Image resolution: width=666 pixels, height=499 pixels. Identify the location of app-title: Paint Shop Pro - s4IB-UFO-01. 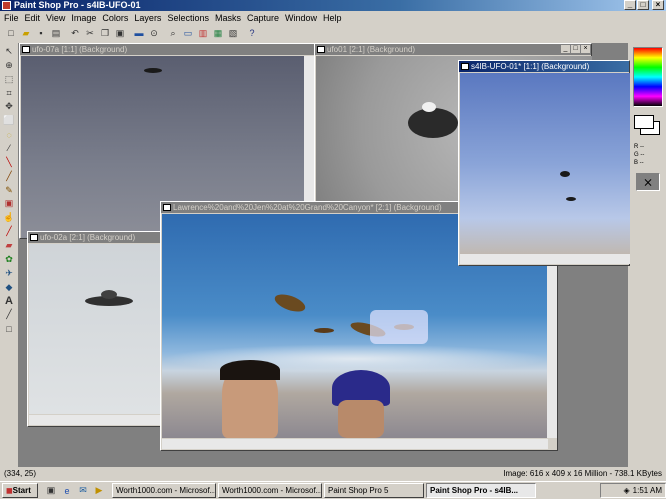
(77, 5).